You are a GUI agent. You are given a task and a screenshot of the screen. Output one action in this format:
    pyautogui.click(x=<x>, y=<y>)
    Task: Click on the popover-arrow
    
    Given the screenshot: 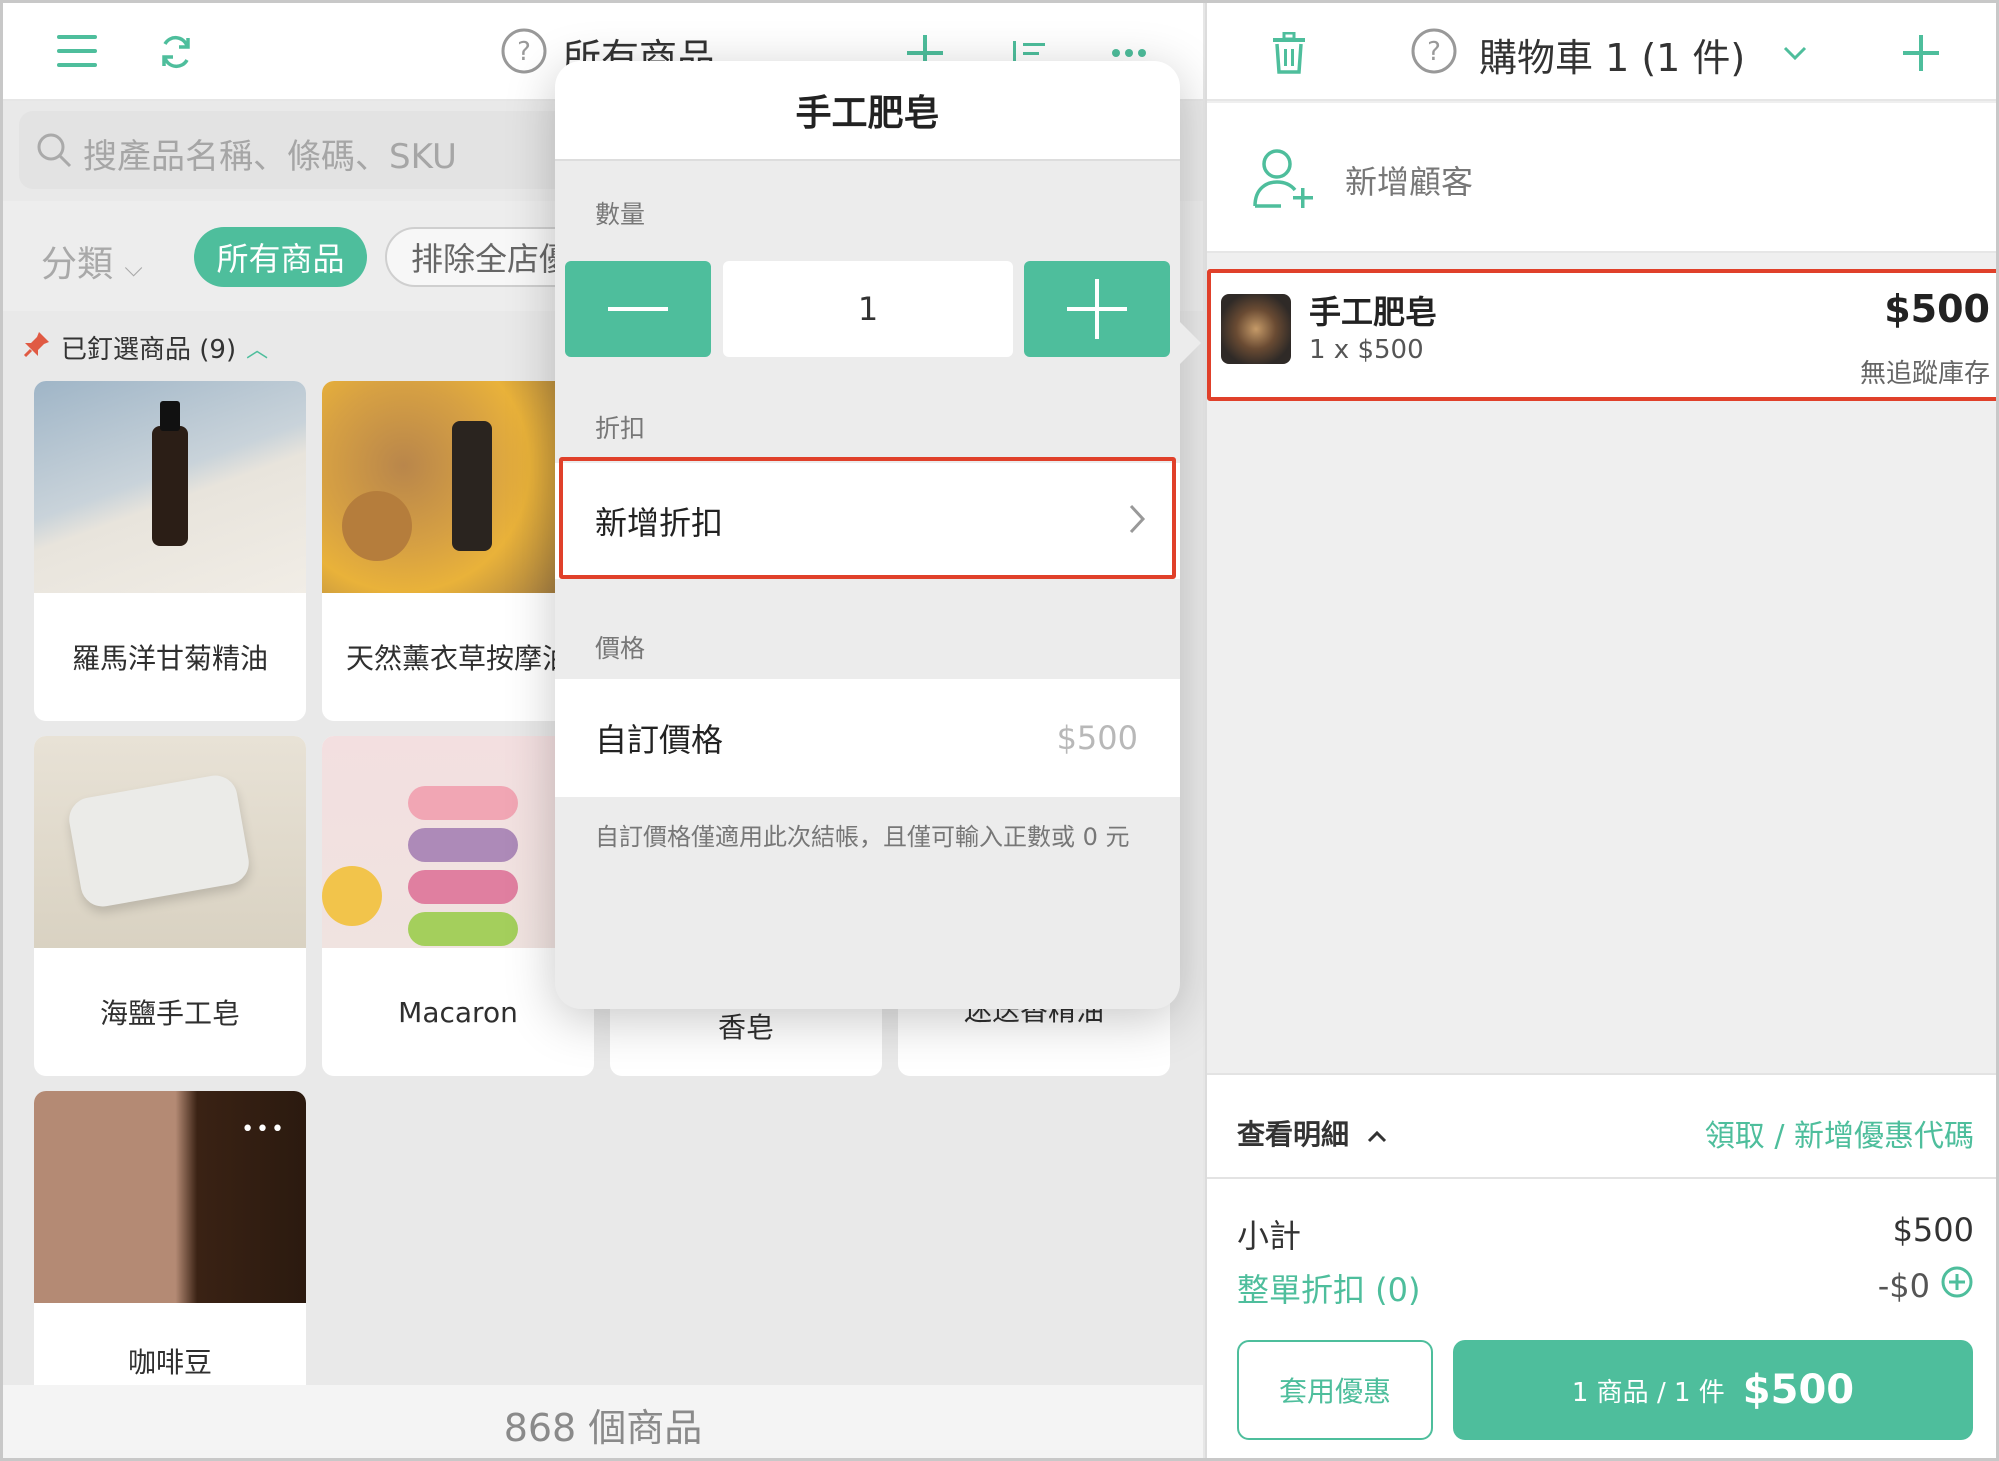 What is the action you would take?
    pyautogui.click(x=1190, y=343)
    